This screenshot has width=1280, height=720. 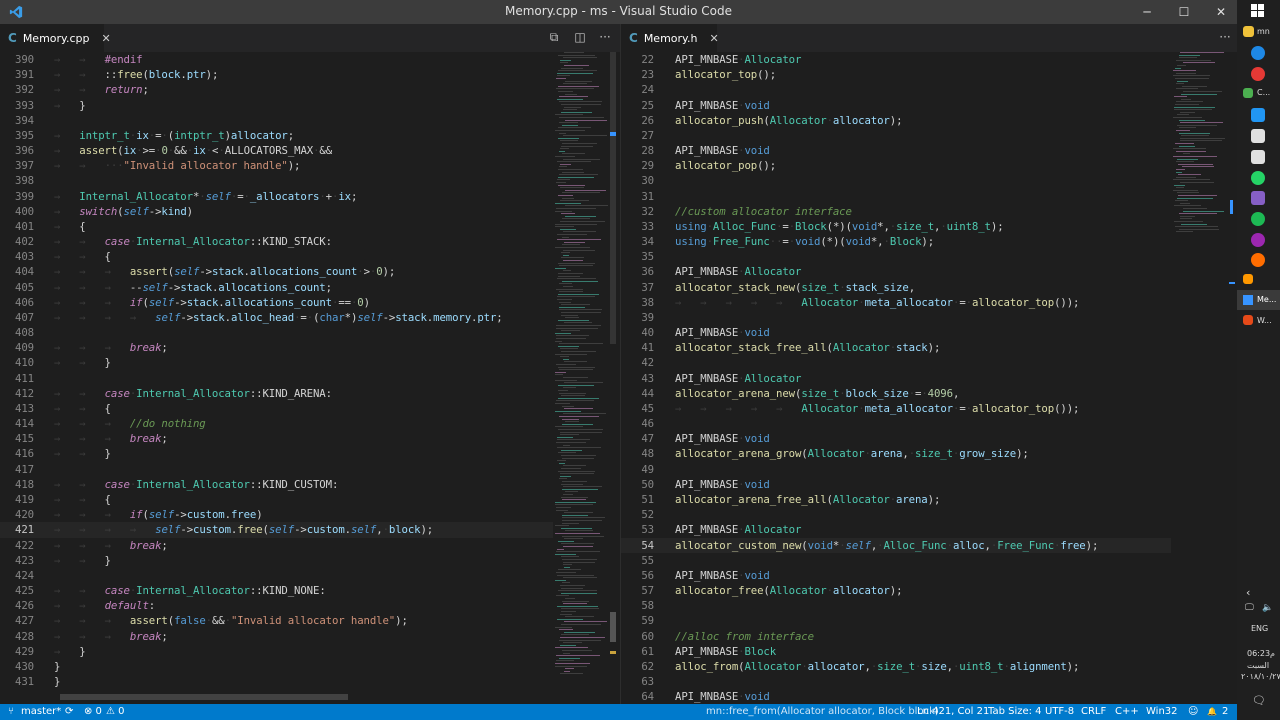 What do you see at coordinates (896, 332) in the screenshot?
I see `code-line: 40 API_MNBASE·void` at bounding box center [896, 332].